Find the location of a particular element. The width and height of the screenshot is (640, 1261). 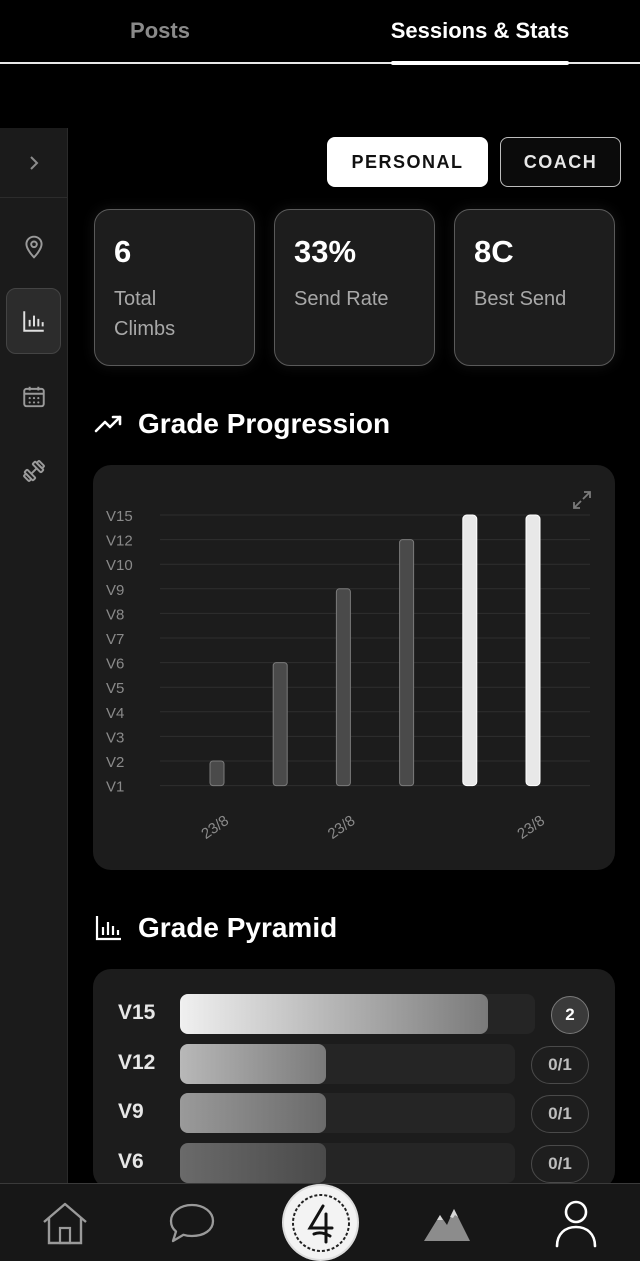

y-tick-label: V8 is located at coordinates (115, 614).